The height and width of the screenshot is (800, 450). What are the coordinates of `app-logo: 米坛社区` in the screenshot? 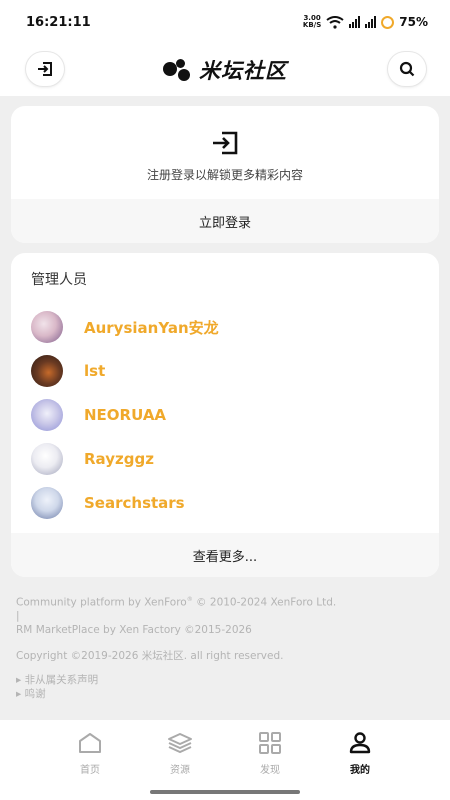 It's located at (225, 70).